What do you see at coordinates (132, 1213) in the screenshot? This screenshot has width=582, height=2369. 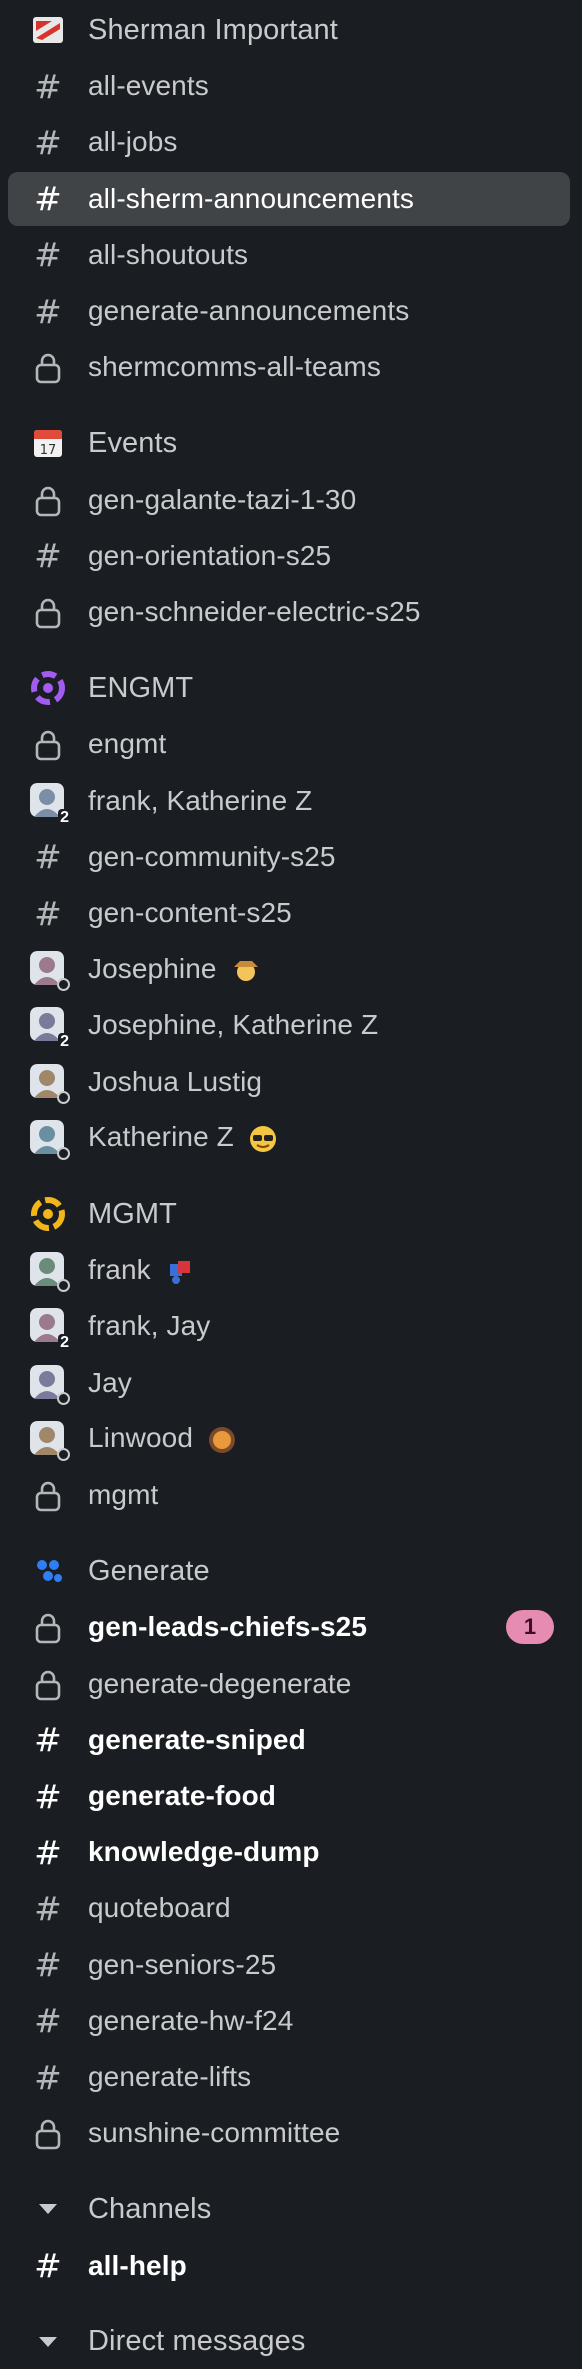 I see `section-header-label: MGMT` at bounding box center [132, 1213].